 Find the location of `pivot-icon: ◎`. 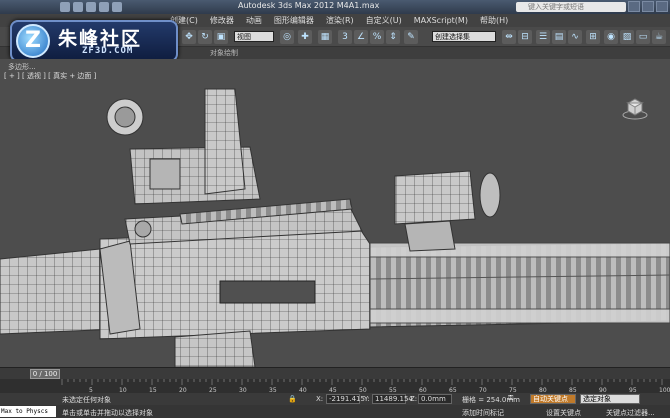

pivot-icon: ◎ is located at coordinates (287, 37).